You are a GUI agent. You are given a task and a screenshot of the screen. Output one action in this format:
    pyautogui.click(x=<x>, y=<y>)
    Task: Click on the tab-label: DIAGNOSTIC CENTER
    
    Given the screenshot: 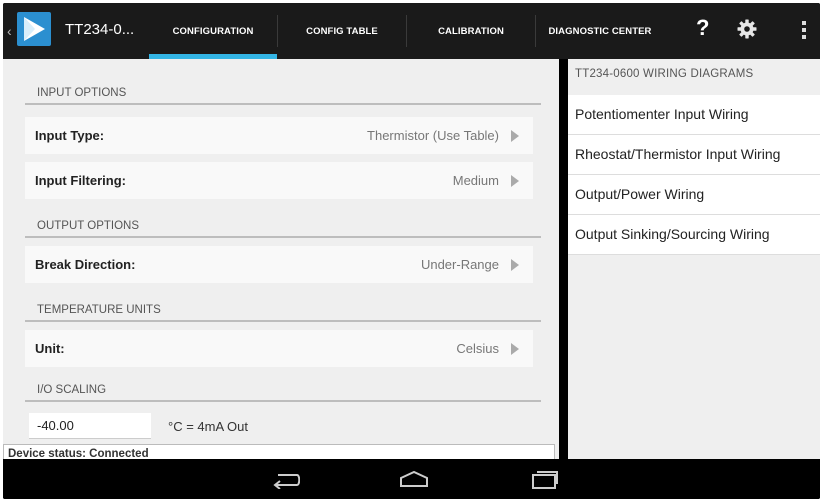 What is the action you would take?
    pyautogui.click(x=600, y=31)
    